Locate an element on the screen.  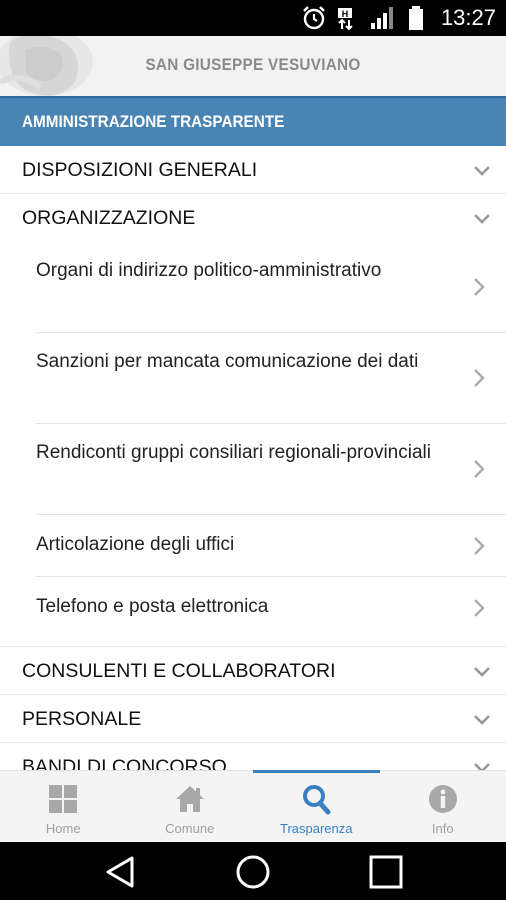
bottom-nav: Home Comune Trasparenza Info is located at coordinates (253, 806).